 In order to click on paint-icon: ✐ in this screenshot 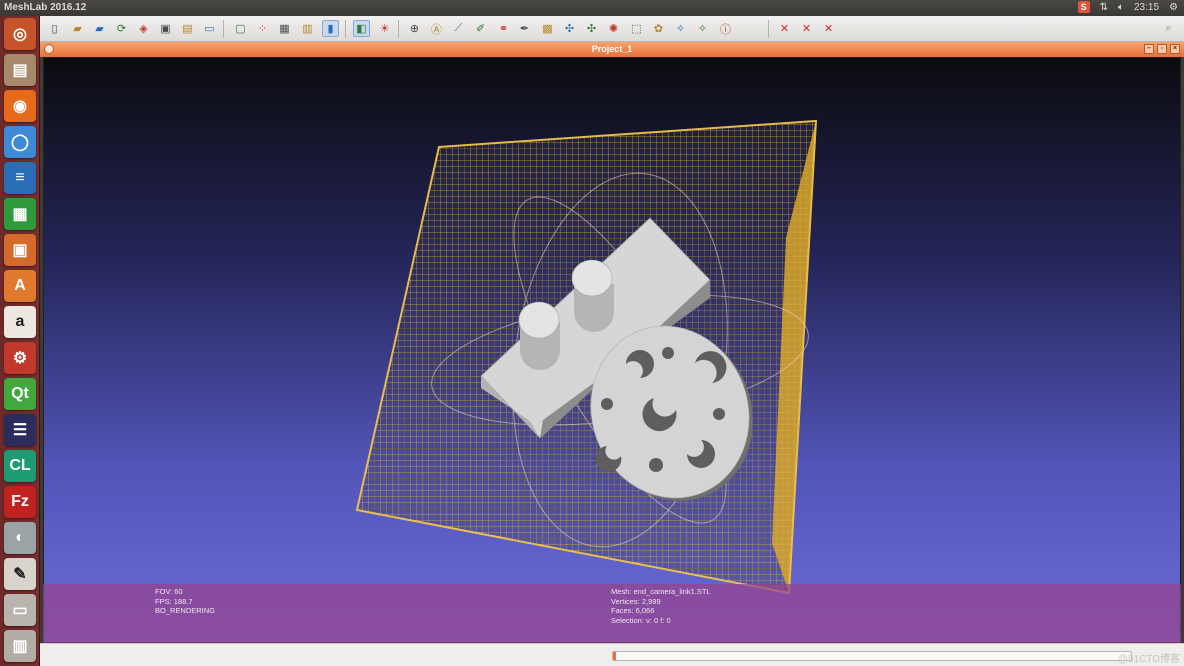, I will do `click(480, 28)`.